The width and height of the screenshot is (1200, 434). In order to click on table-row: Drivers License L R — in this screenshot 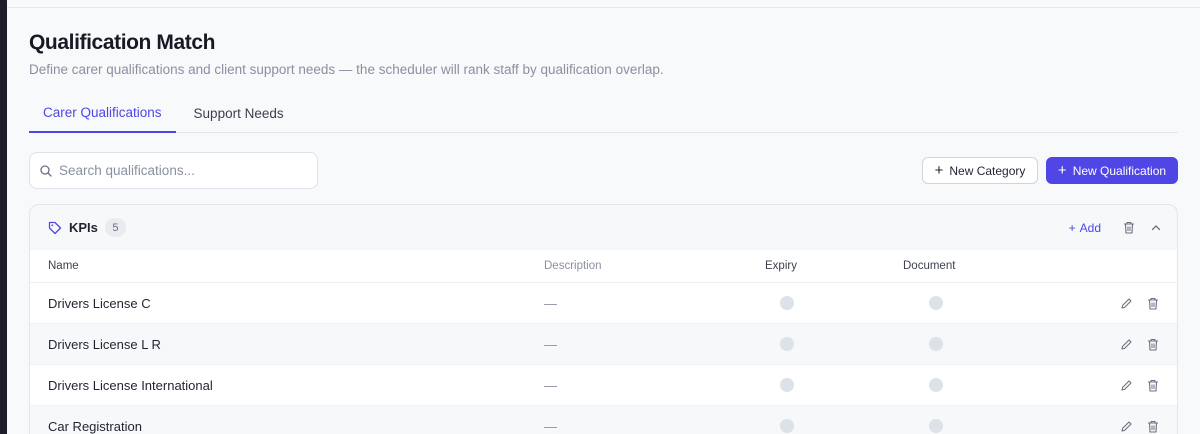, I will do `click(603, 344)`.